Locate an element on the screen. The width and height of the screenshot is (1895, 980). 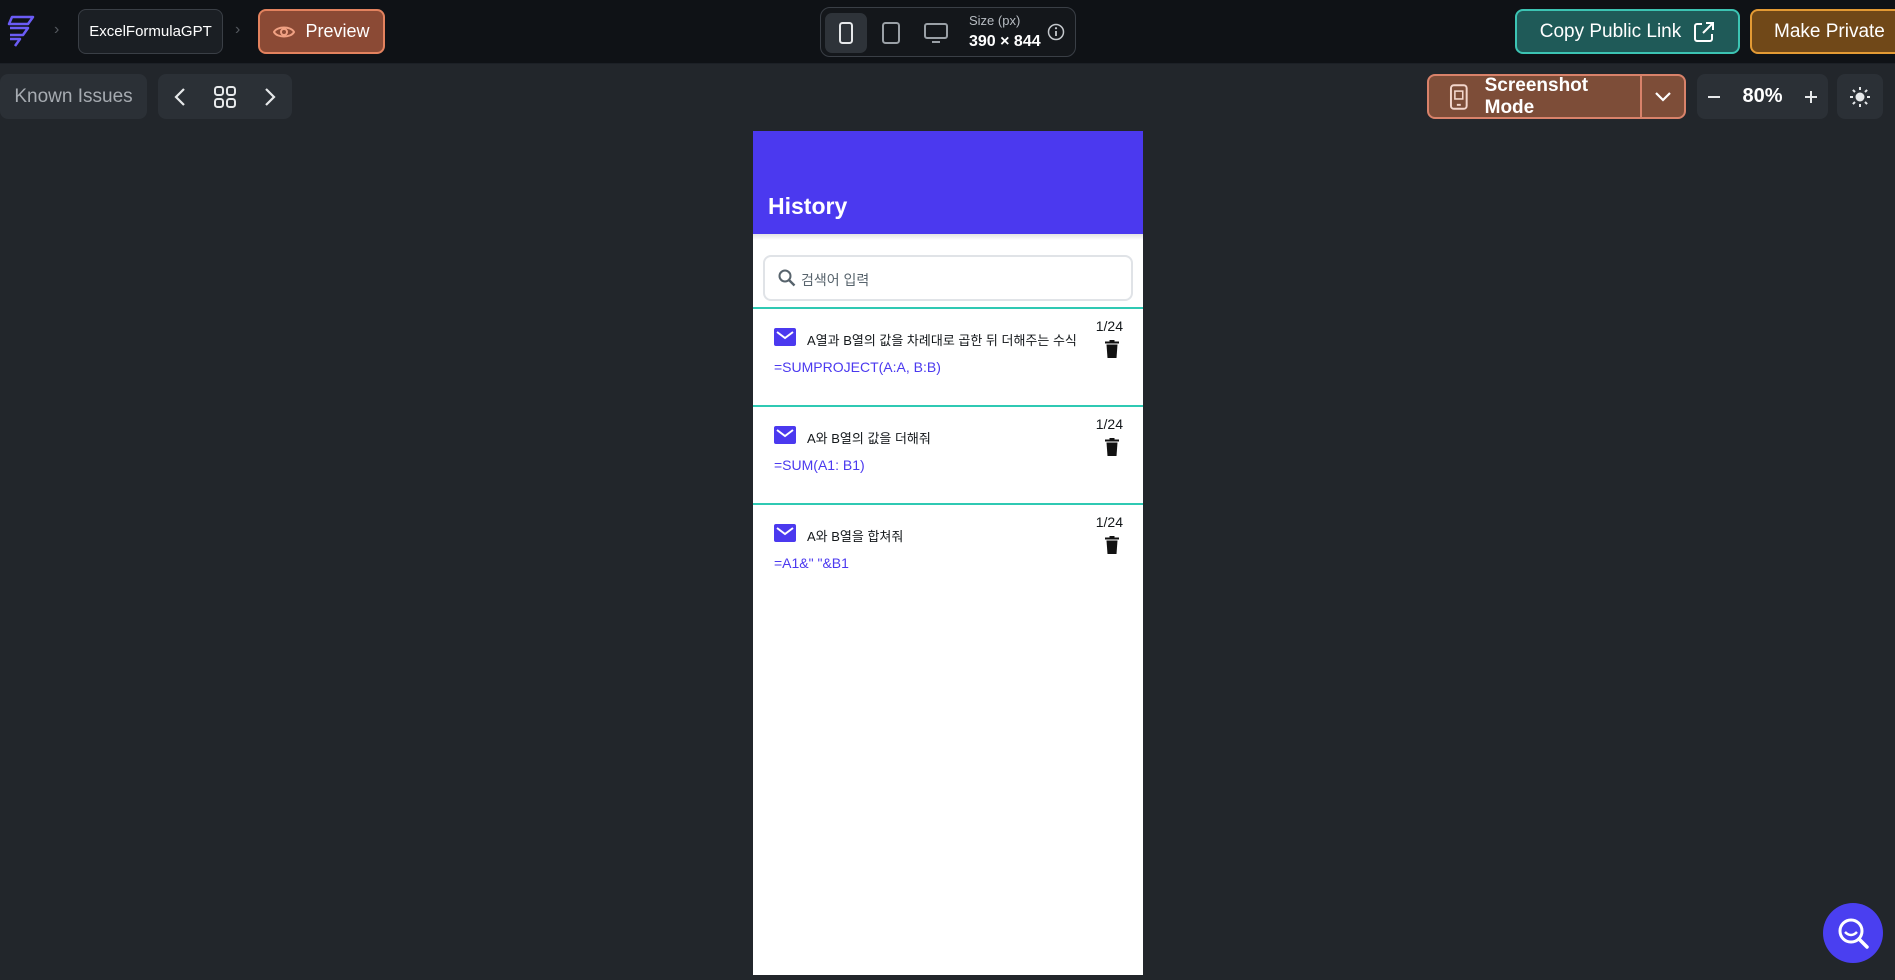
app-header: History is located at coordinates (948, 182).